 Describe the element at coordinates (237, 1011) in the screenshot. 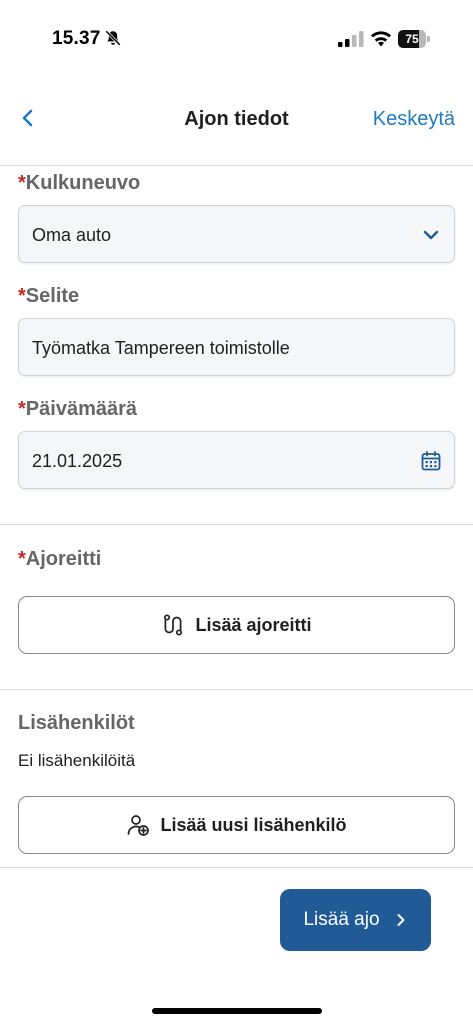

I see `home-indicator` at that location.